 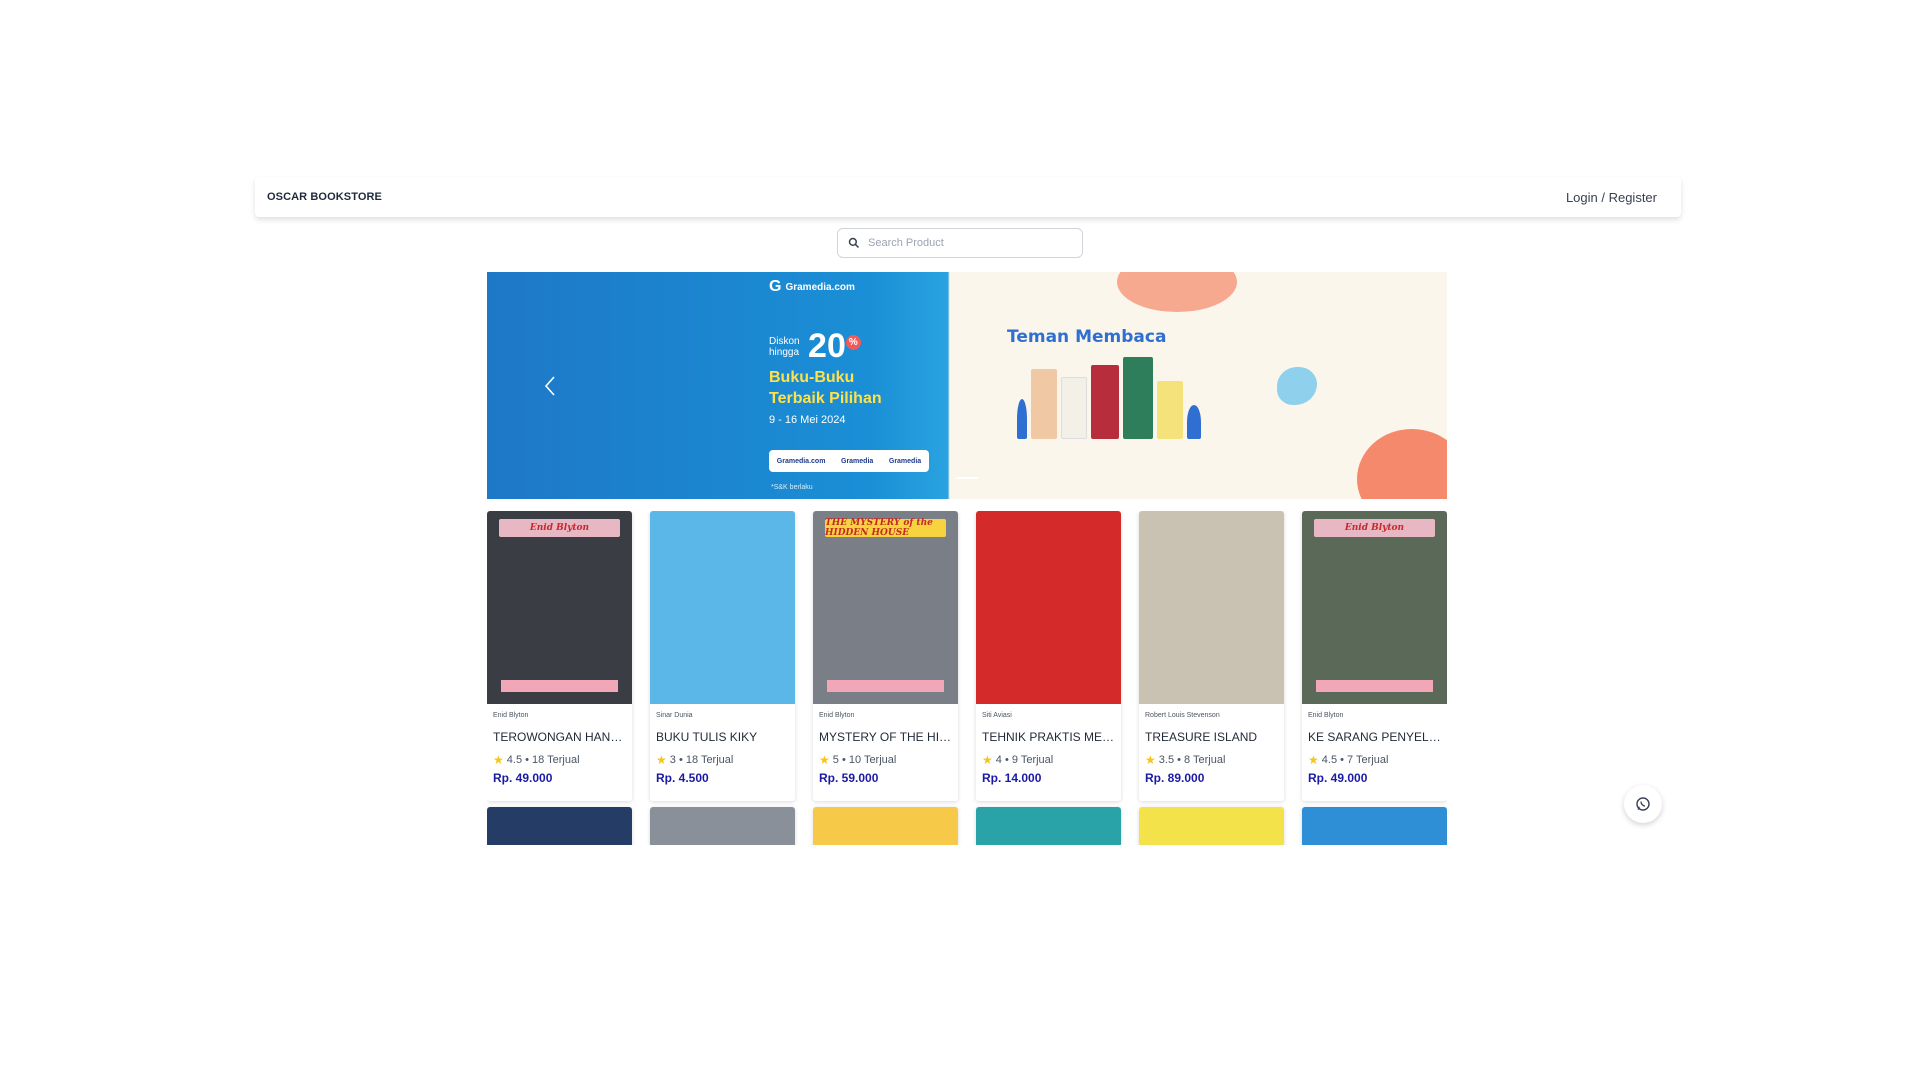 I want to click on partner-logo: Gramedia.com, so click(x=801, y=461).